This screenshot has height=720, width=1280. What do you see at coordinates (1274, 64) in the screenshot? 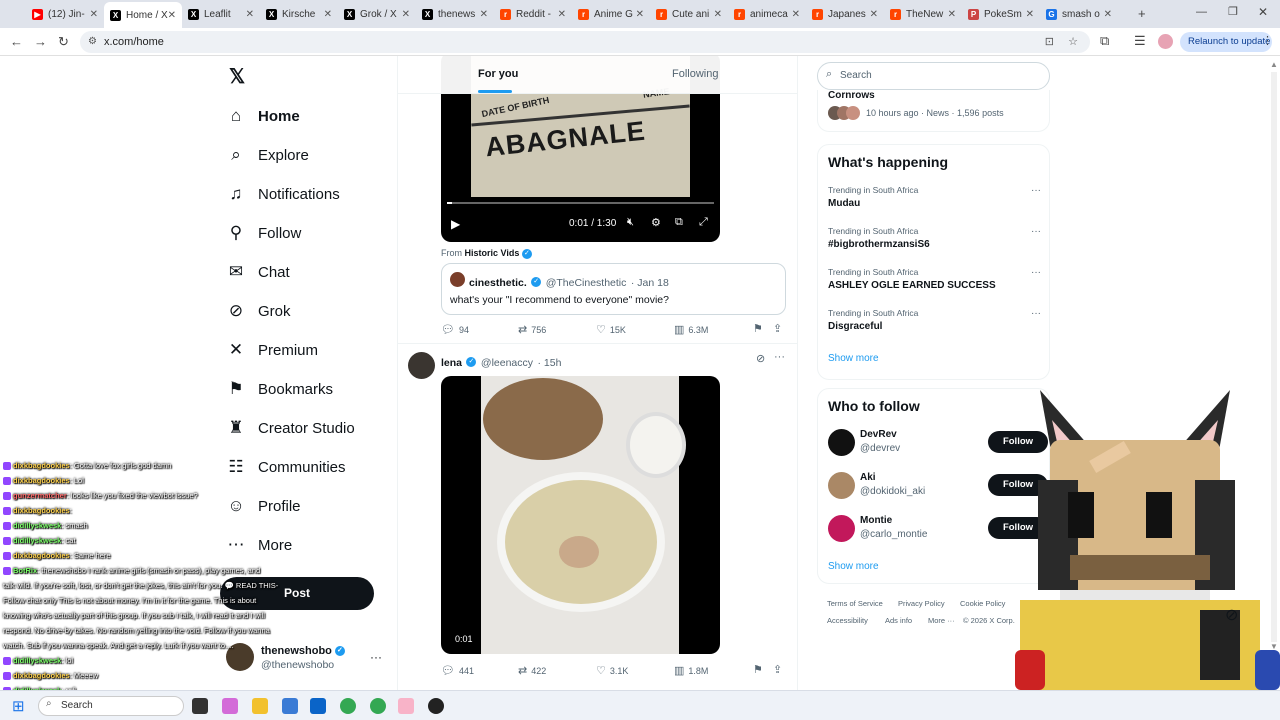
I see `scrollbar-up-icon: ▲` at bounding box center [1274, 64].